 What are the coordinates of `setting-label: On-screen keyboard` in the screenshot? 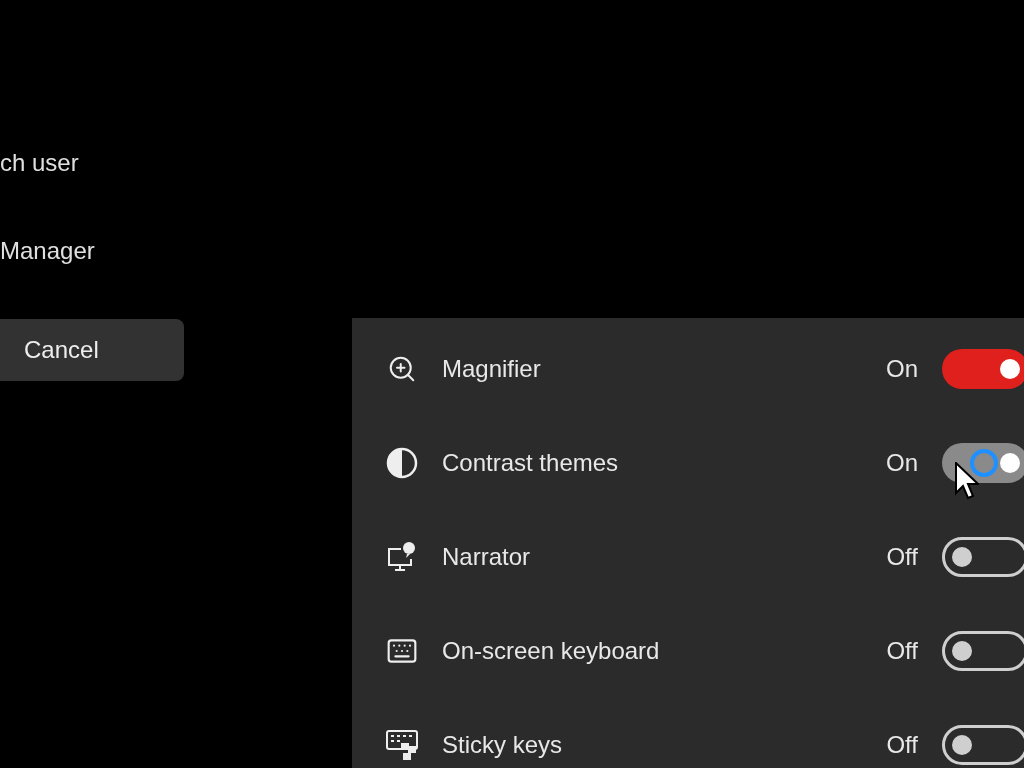 It's located at (551, 651).